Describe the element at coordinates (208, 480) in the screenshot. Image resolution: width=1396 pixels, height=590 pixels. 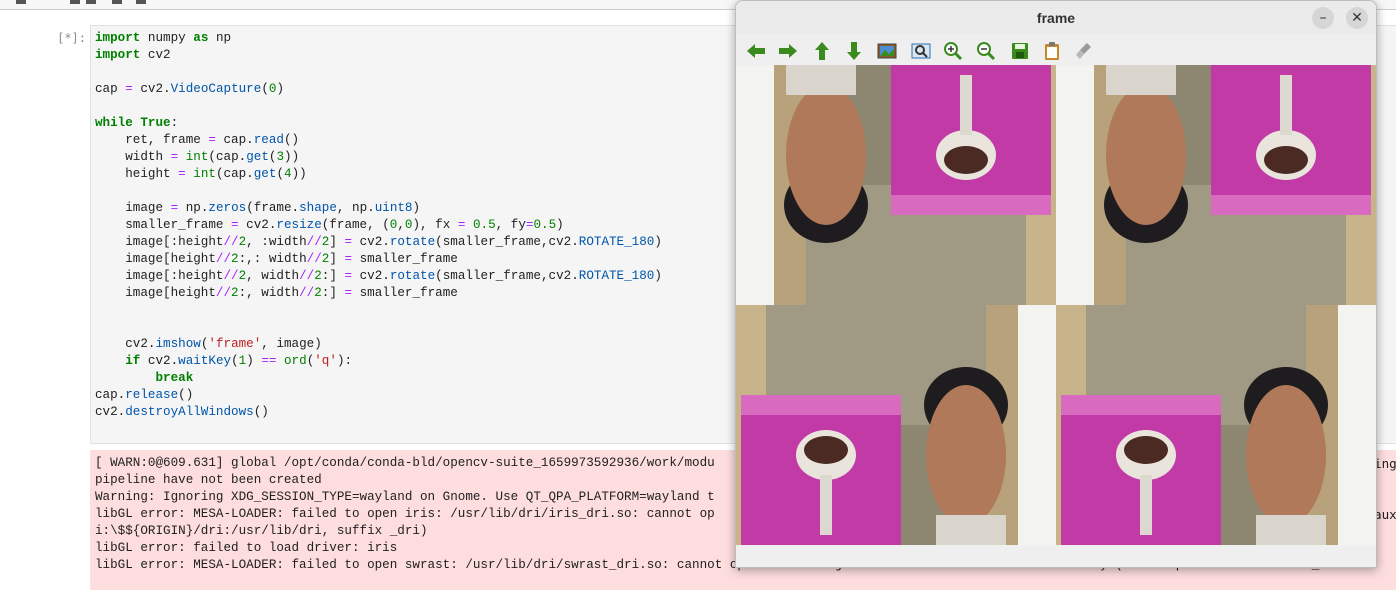
I see `output-line: pipeline have not been created` at that location.